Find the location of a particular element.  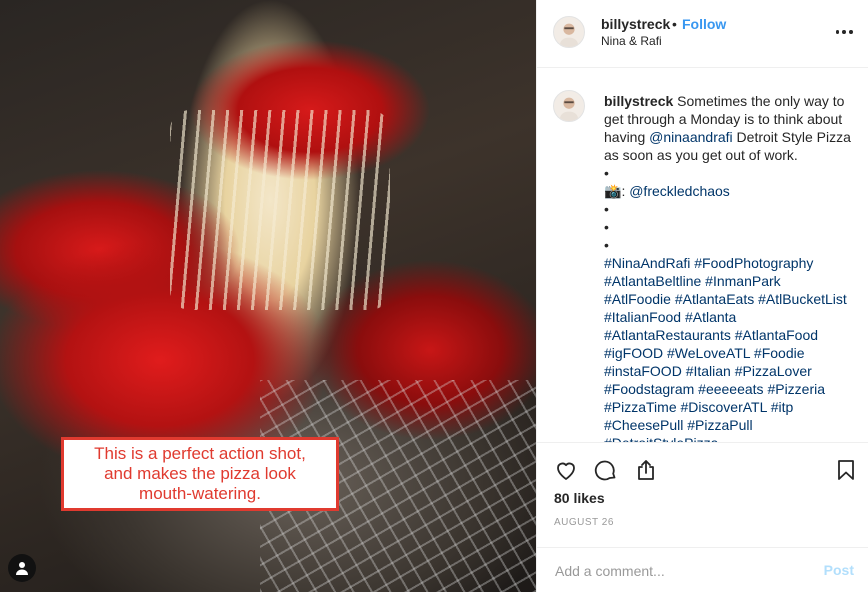

follow-button: Follow is located at coordinates (704, 24).